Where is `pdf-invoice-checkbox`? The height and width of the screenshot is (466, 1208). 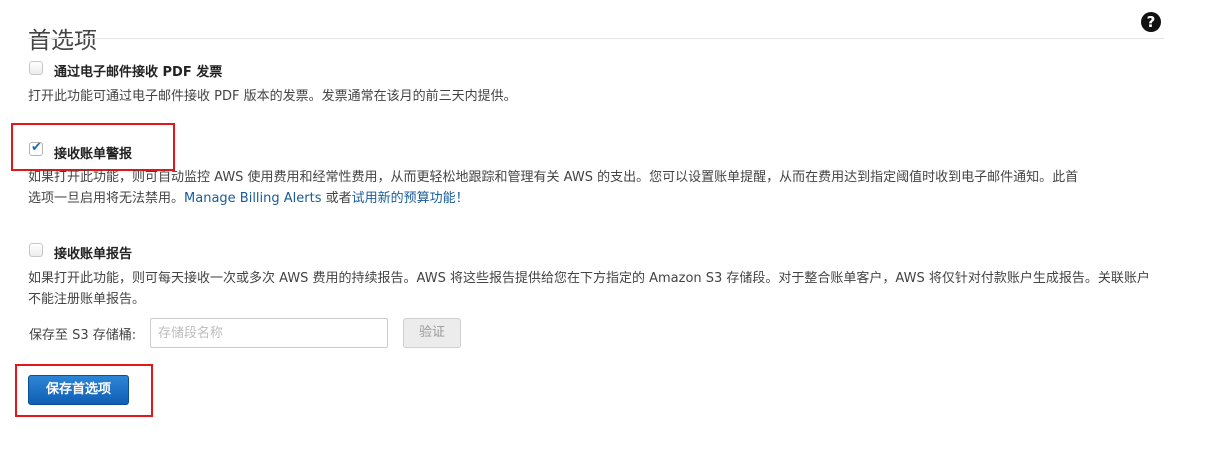 pdf-invoice-checkbox is located at coordinates (36, 68).